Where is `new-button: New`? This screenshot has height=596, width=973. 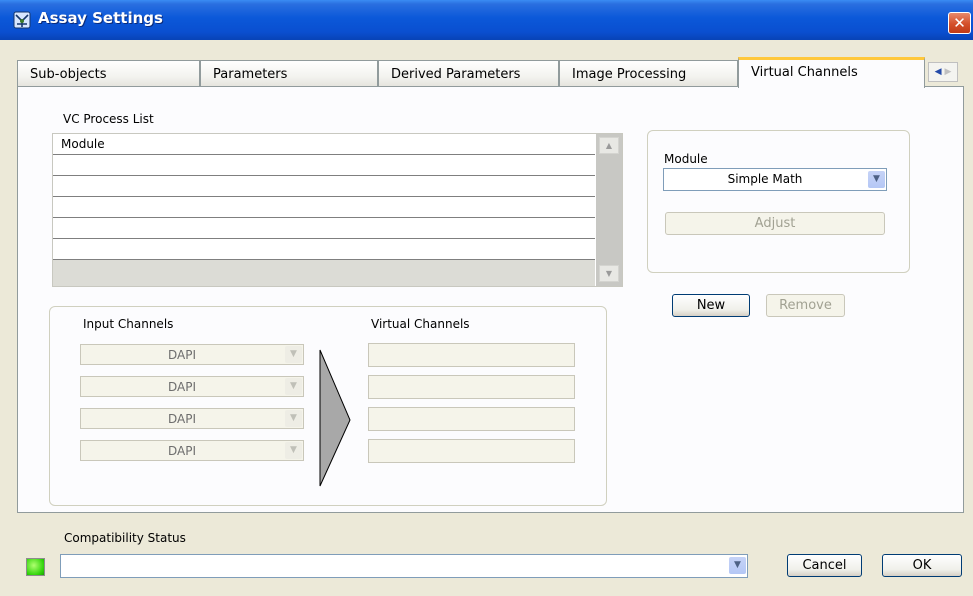
new-button: New is located at coordinates (711, 305).